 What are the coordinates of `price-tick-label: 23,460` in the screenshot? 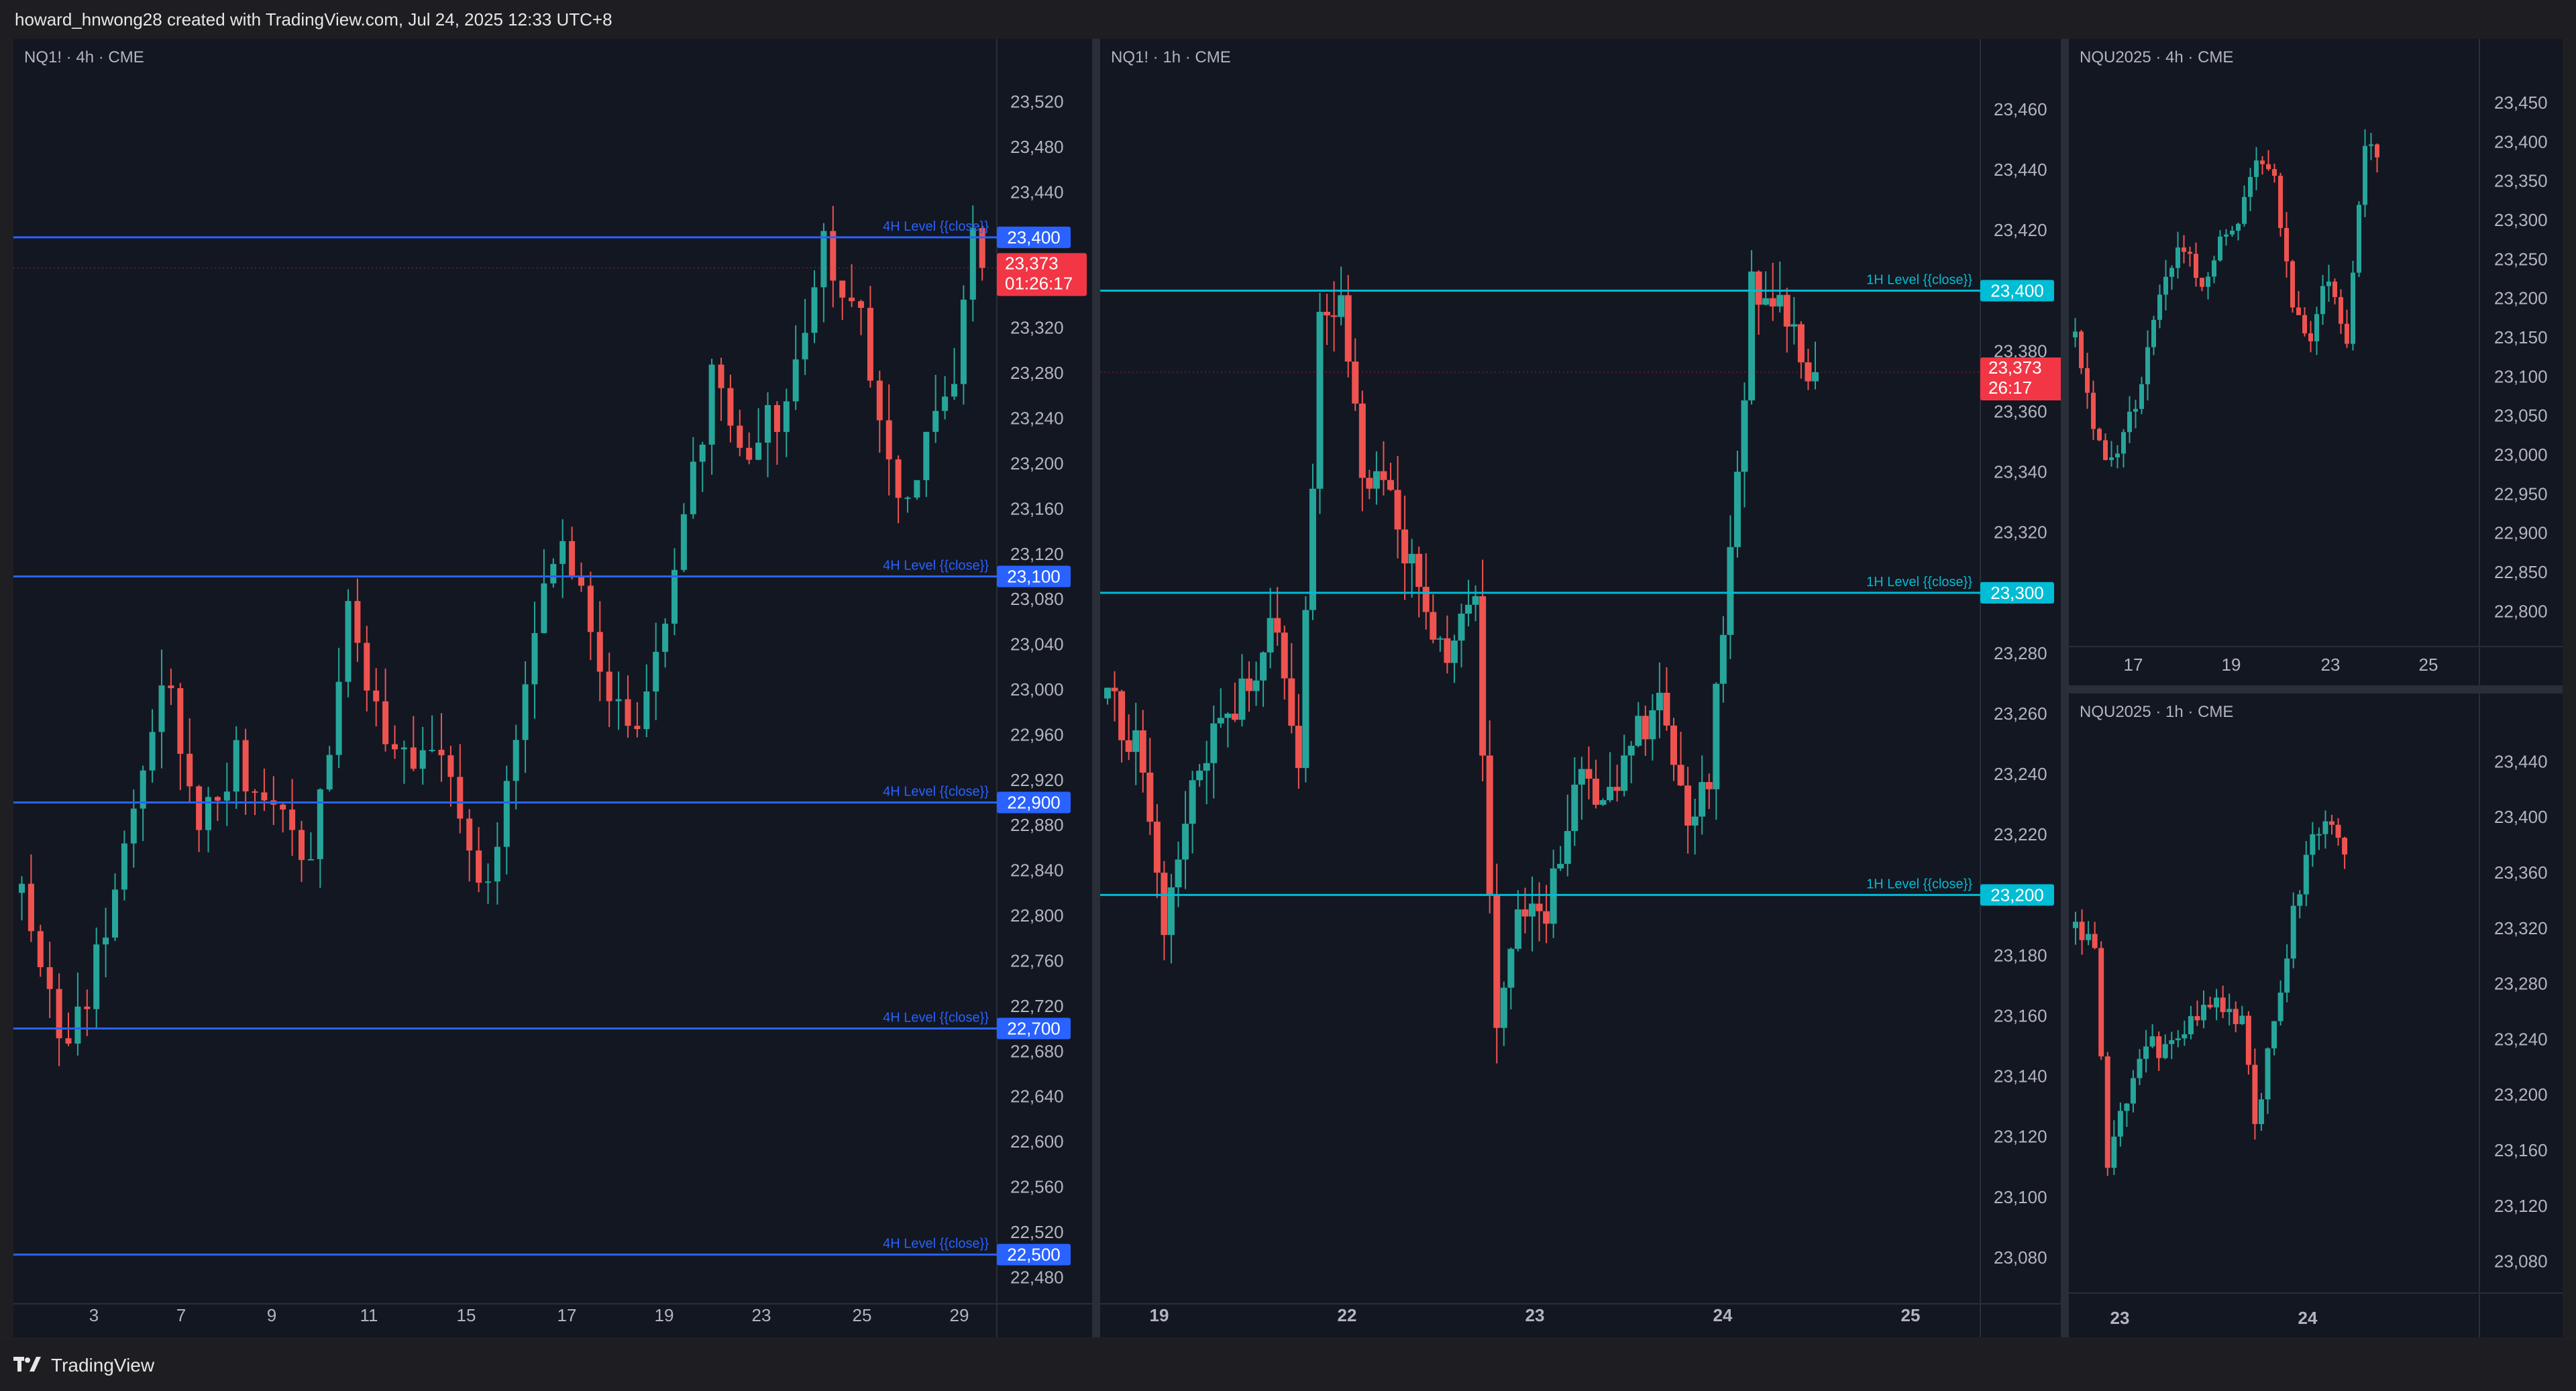 It's located at (2020, 109).